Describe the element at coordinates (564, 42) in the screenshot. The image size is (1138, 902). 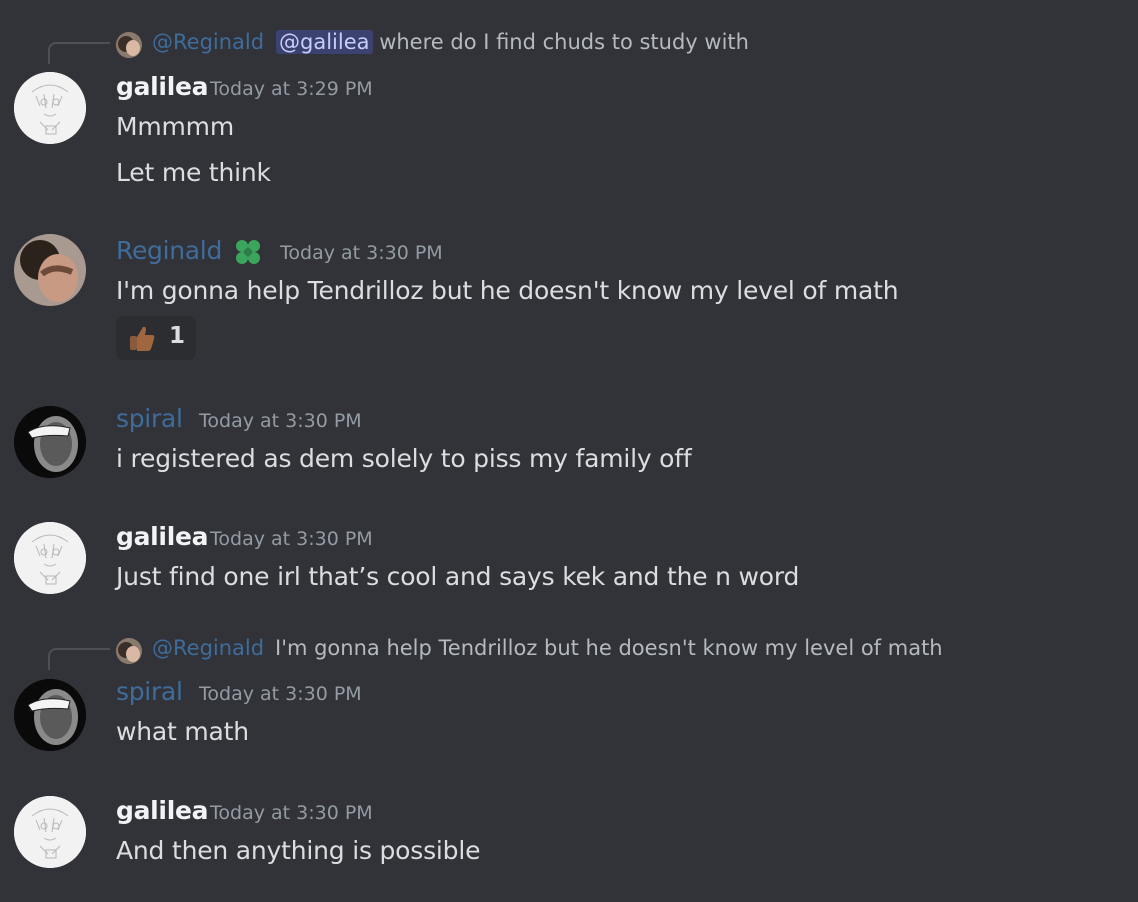
I see `reply-text: where do I find chuds to study with` at that location.